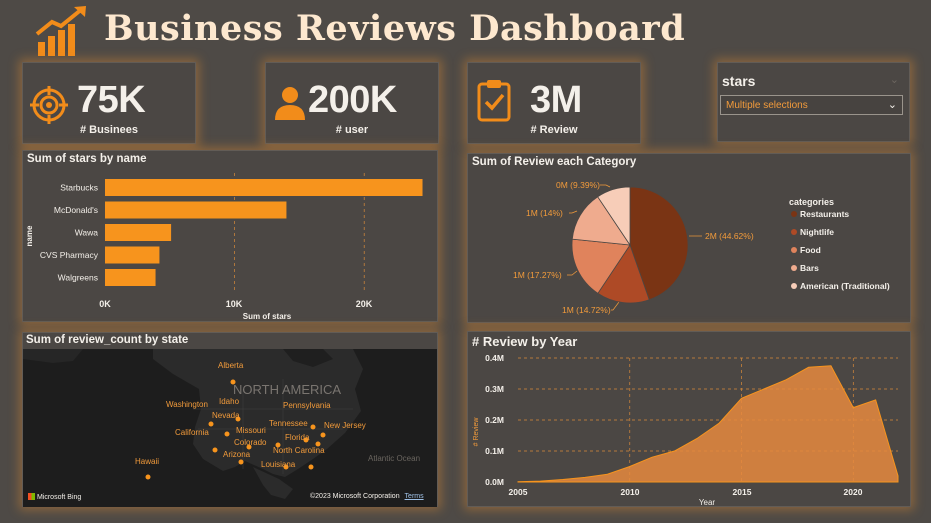 The image size is (931, 523). I want to click on stars-slicer: stars ⌄ Multiple selections ⌄, so click(813, 102).